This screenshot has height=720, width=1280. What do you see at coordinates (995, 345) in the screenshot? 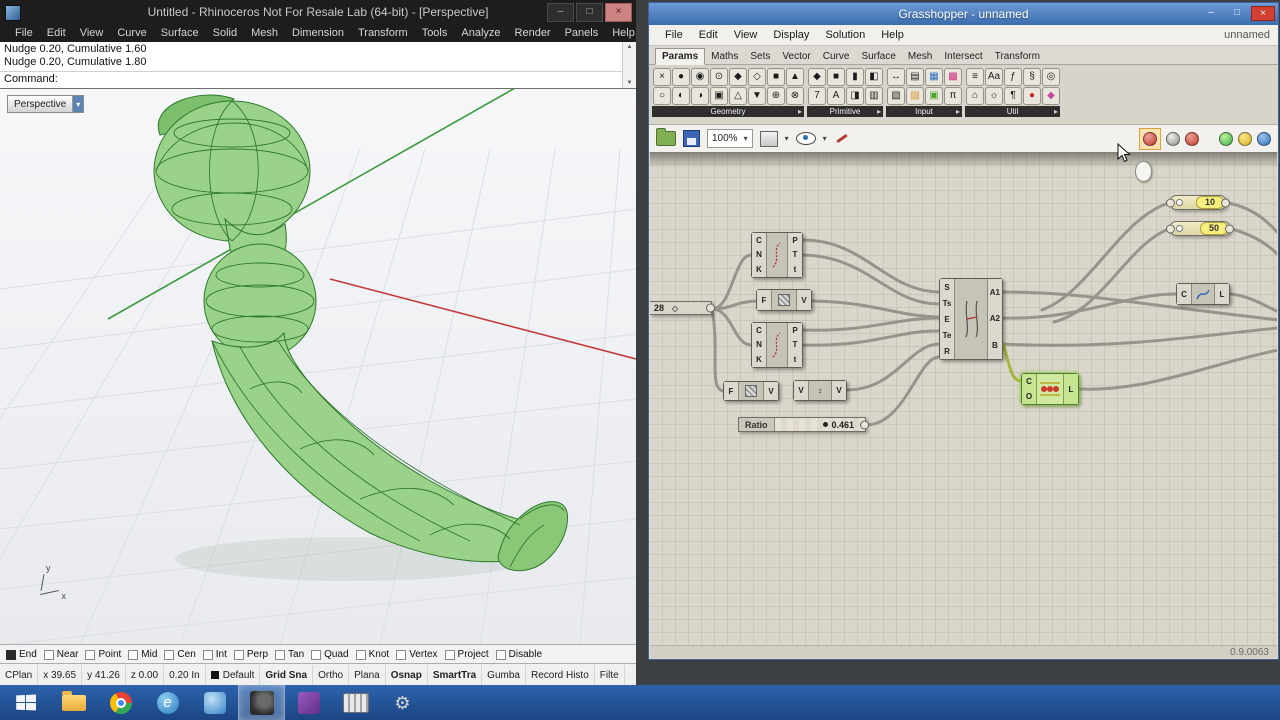
I see `output-port: B` at bounding box center [995, 345].